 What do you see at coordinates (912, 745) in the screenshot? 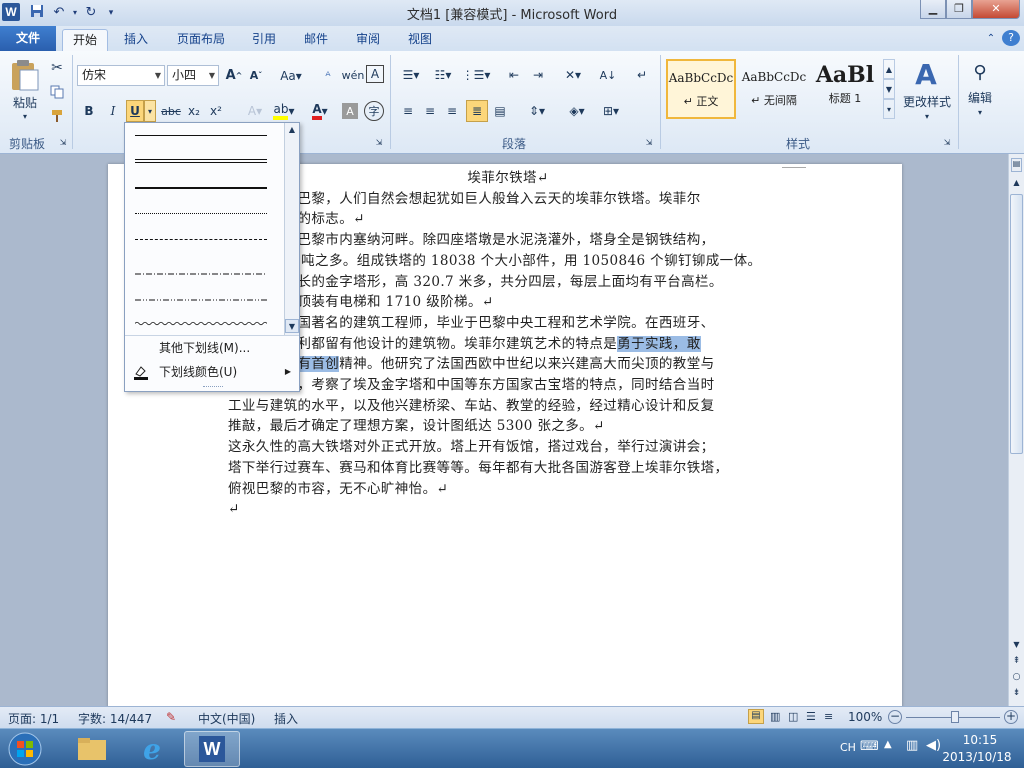
I see `network-icon: ▥` at bounding box center [912, 745].